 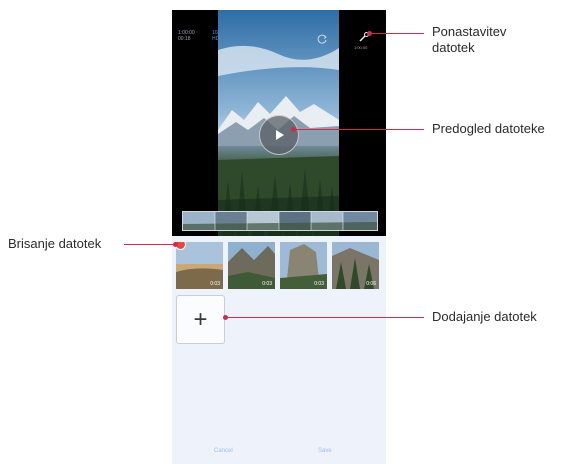 I want to click on timeline-scrubber, so click(x=280, y=221).